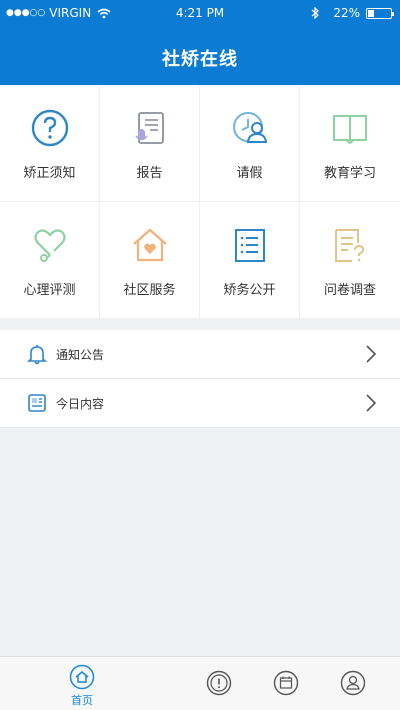 This screenshot has width=400, height=710. What do you see at coordinates (349, 290) in the screenshot?
I see `grid-item-label: 问卷调查` at bounding box center [349, 290].